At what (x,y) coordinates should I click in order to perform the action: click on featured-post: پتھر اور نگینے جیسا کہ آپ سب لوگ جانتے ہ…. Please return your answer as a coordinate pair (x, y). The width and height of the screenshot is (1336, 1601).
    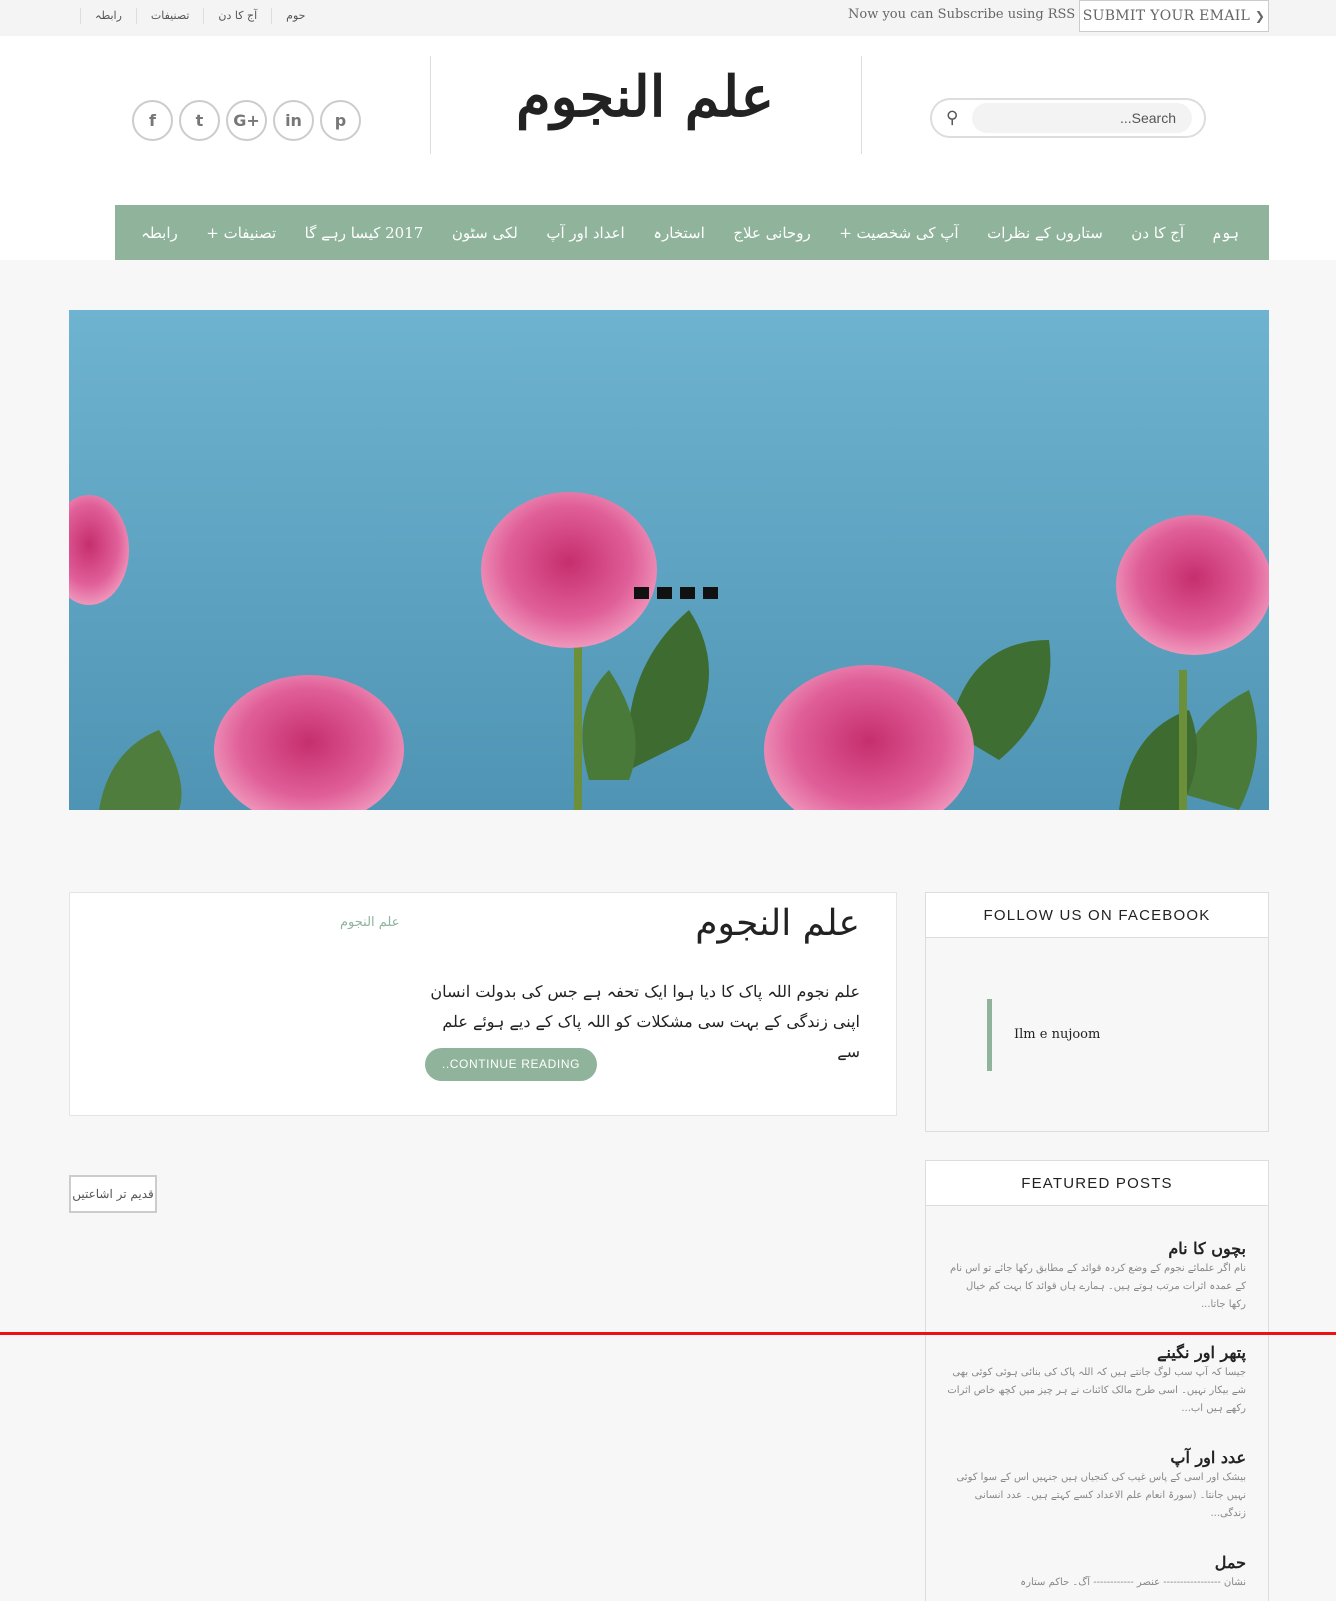
    Looking at the image, I should click on (1096, 1380).